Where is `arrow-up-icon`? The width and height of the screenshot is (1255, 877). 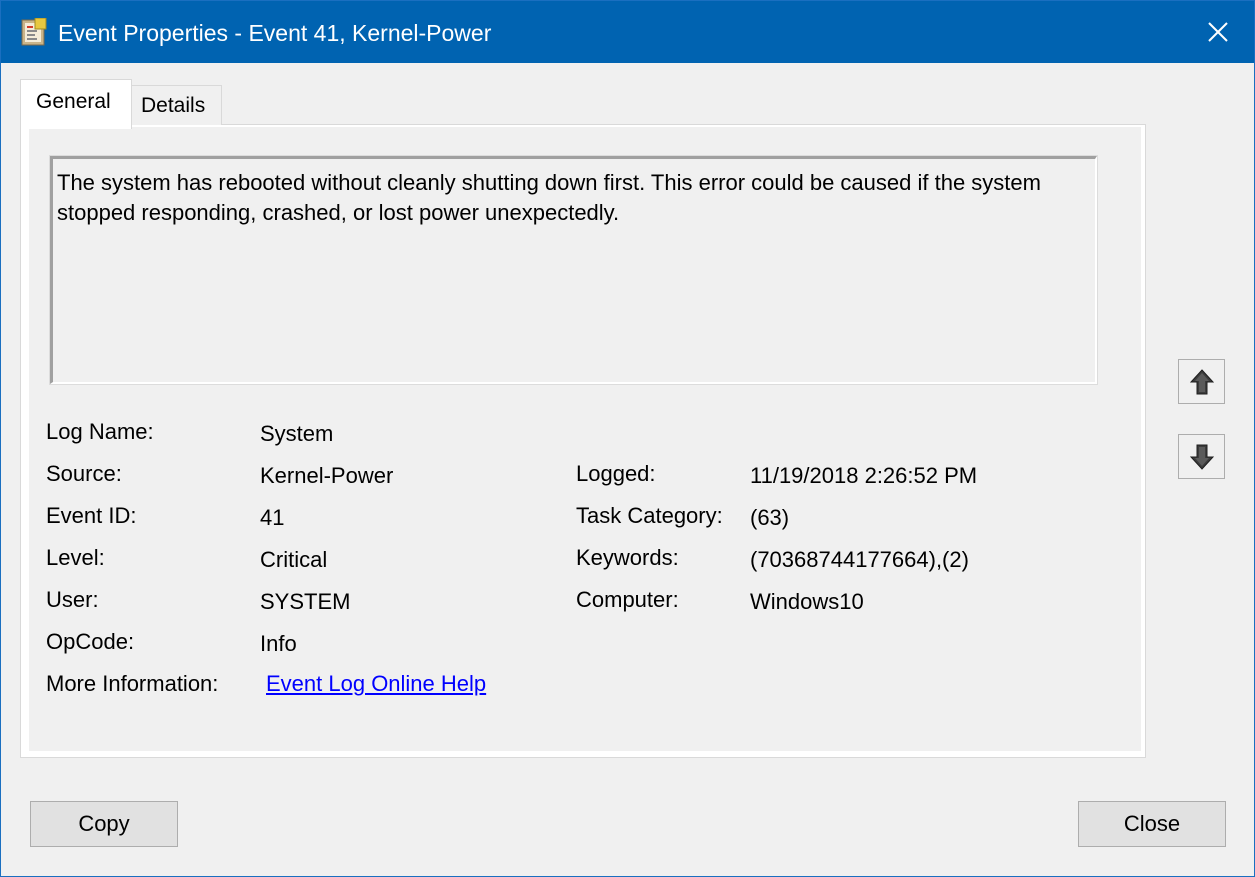 arrow-up-icon is located at coordinates (1202, 382).